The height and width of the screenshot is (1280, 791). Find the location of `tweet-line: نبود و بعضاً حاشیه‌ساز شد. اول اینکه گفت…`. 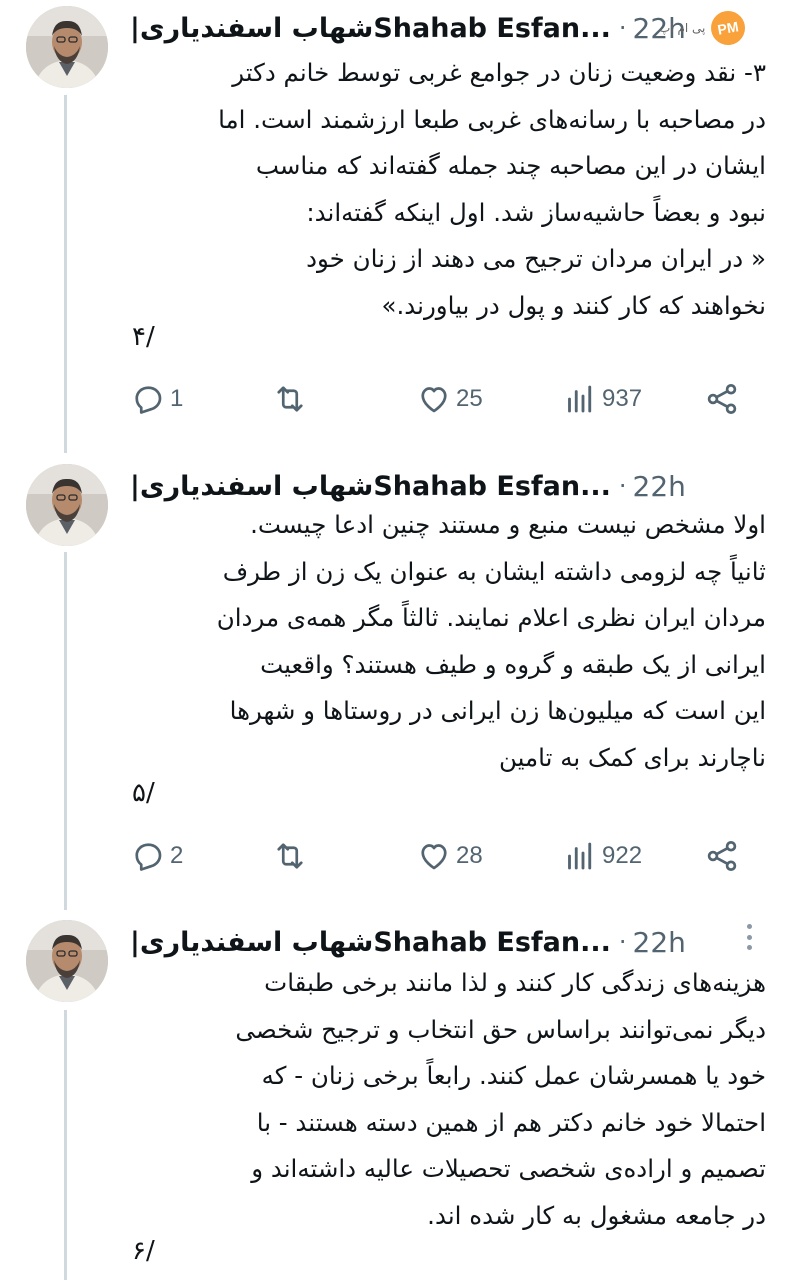

tweet-line: نبود و بعضاً حاشیه‌ساز شد. اول اینکه گفت… is located at coordinates (536, 212).